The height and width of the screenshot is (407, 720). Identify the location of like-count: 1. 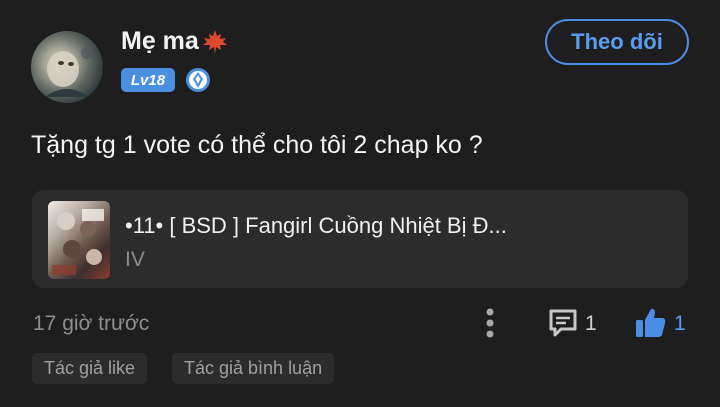
(680, 323).